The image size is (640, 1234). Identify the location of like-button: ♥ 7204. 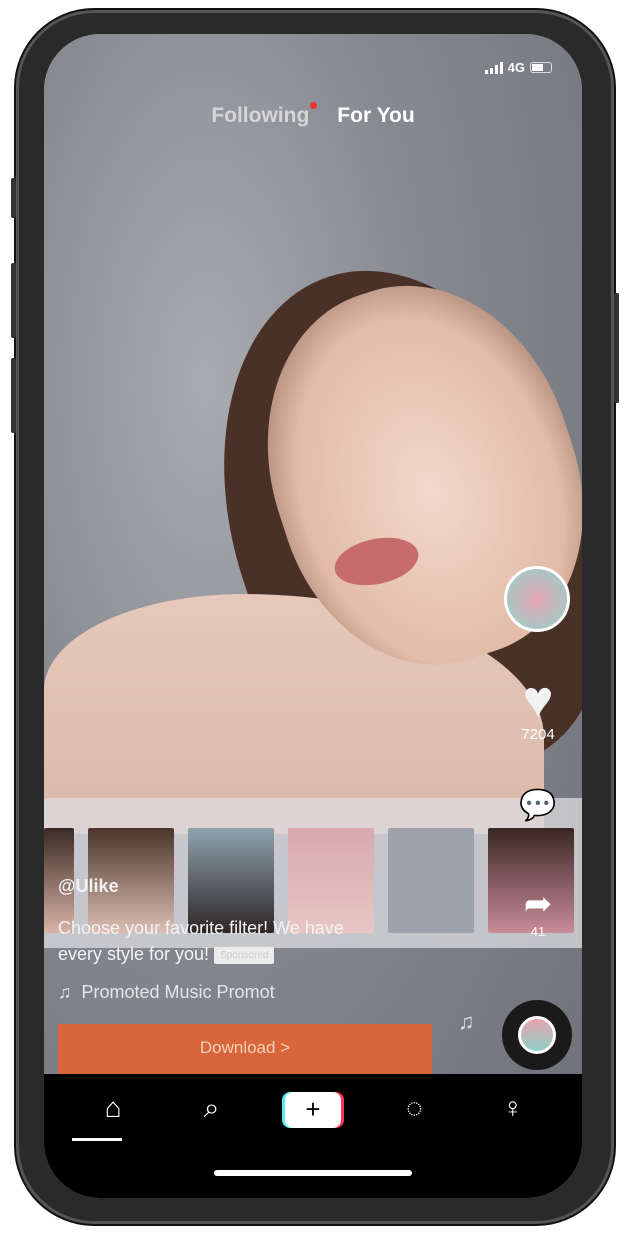
(538, 708).